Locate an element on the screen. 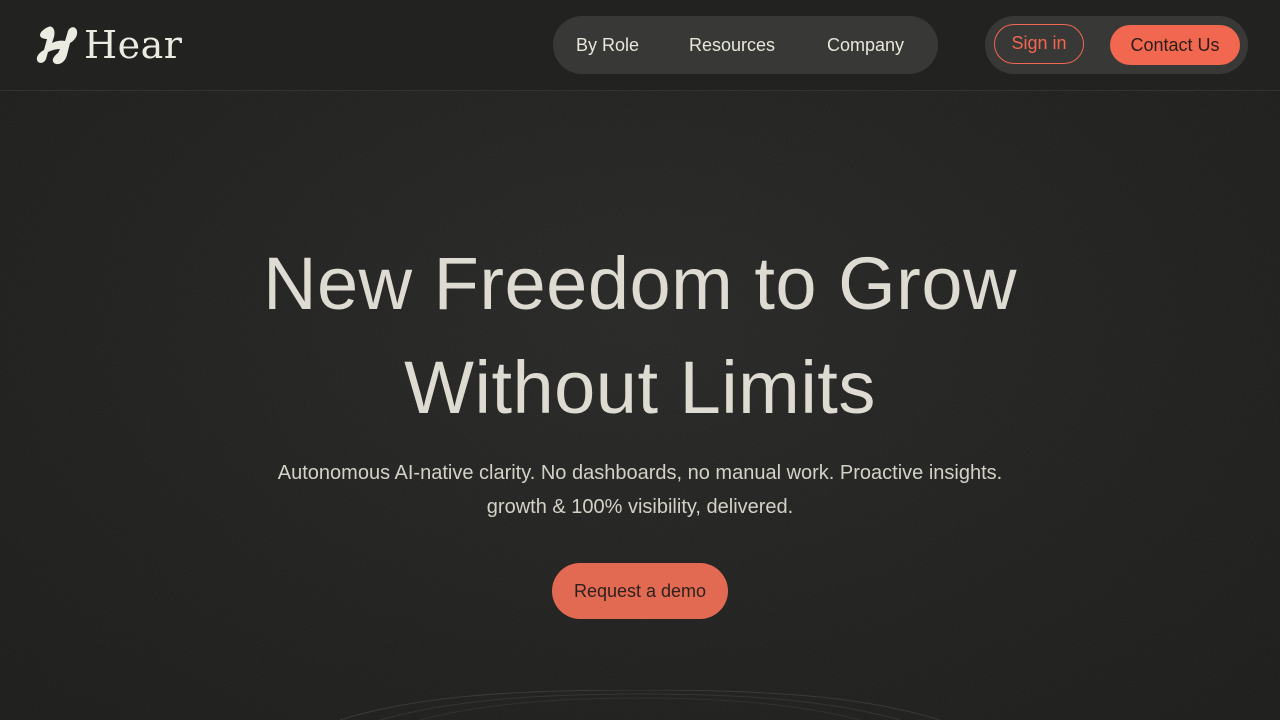 The height and width of the screenshot is (720, 1280). nav-item-by-role: By Role is located at coordinates (607, 45).